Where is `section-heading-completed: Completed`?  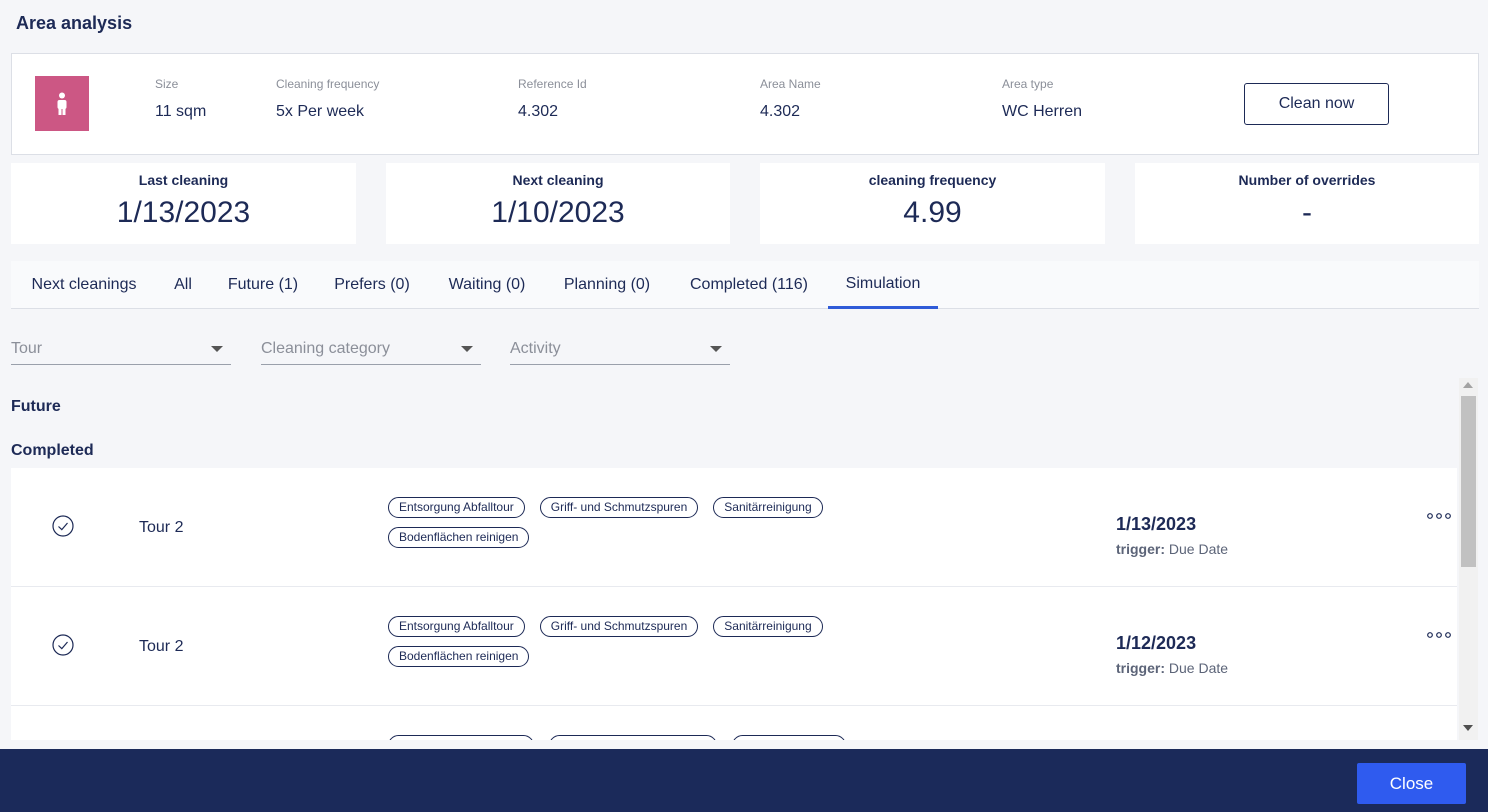
section-heading-completed: Completed is located at coordinates (52, 451).